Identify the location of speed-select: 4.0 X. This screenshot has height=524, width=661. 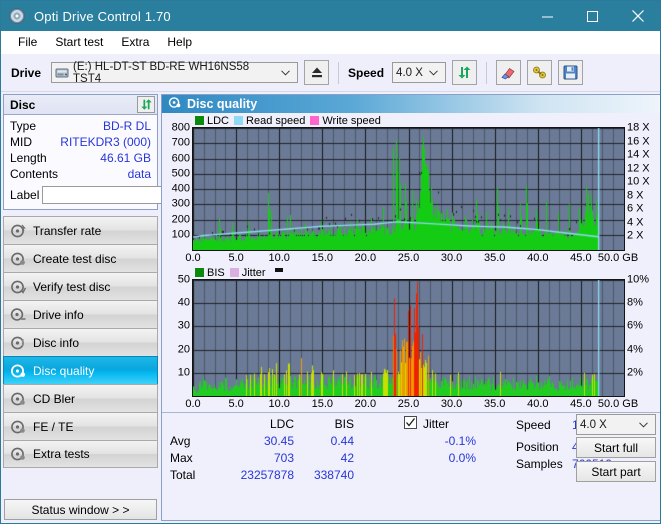
(419, 72).